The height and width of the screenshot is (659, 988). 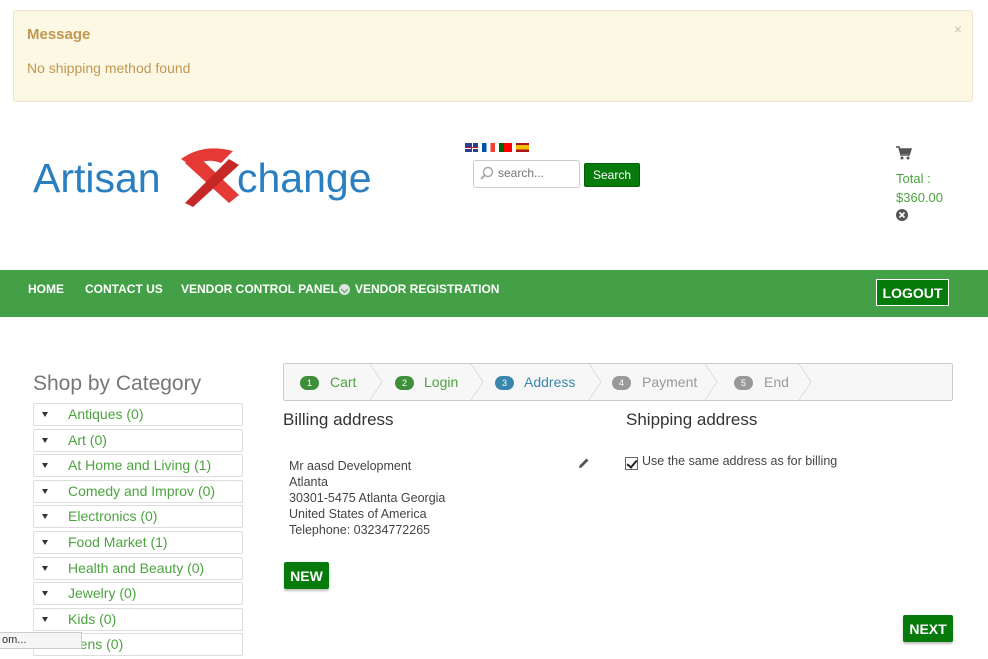 What do you see at coordinates (504, 383) in the screenshot?
I see `step-number: 3` at bounding box center [504, 383].